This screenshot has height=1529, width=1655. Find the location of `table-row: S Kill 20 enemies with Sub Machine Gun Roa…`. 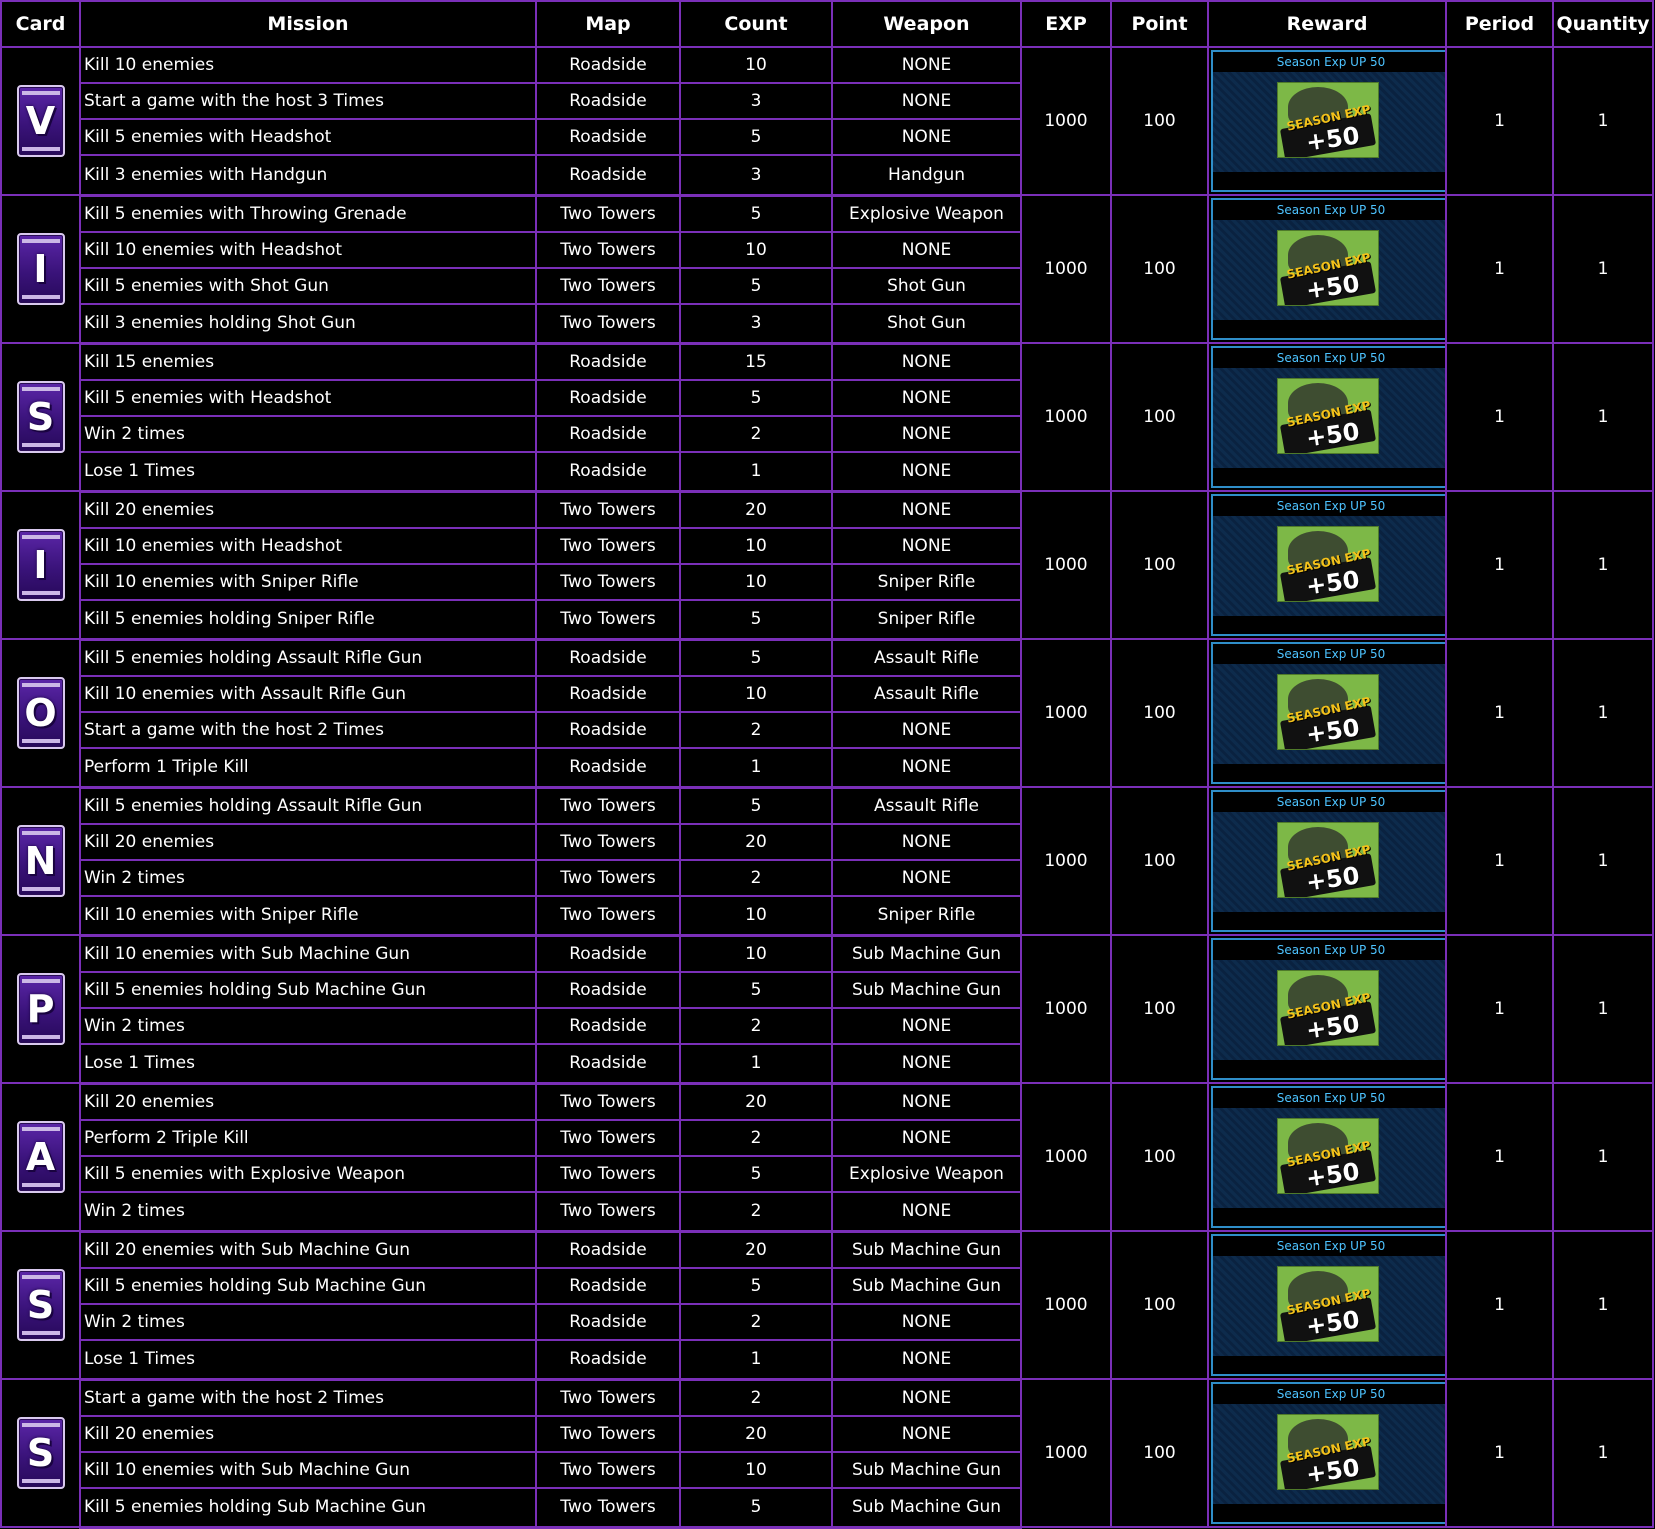

table-row: S Kill 20 enemies with Sub Machine Gun Roa… is located at coordinates (827, 1305).